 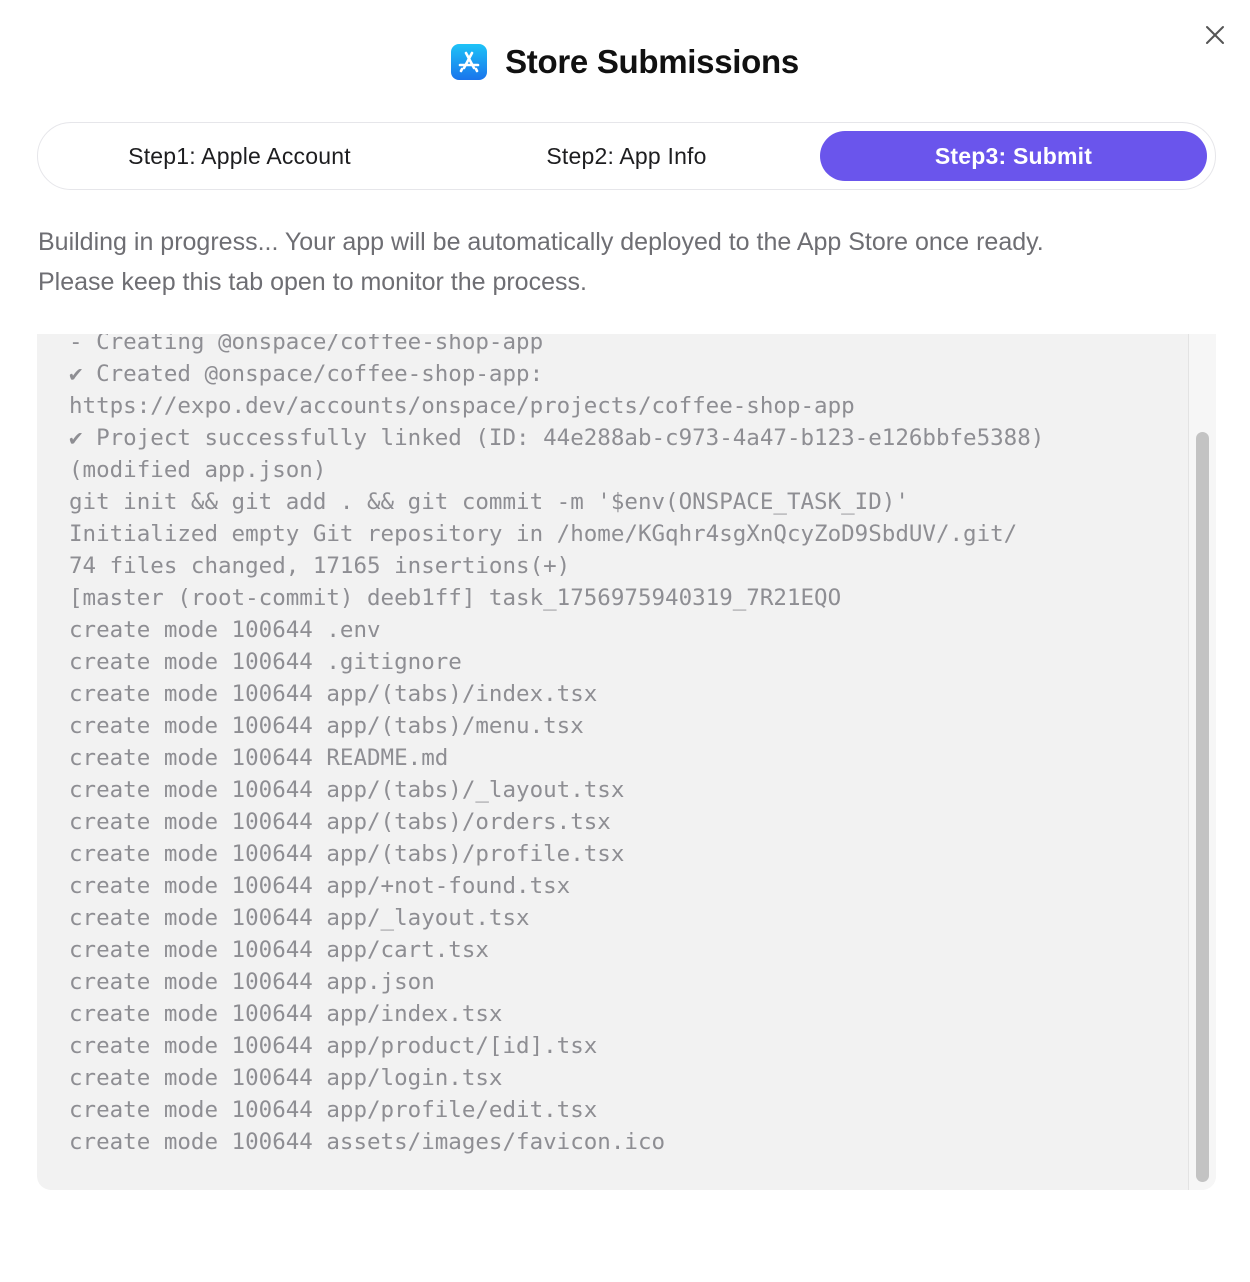 What do you see at coordinates (469, 62) in the screenshot?
I see `app-store-icon` at bounding box center [469, 62].